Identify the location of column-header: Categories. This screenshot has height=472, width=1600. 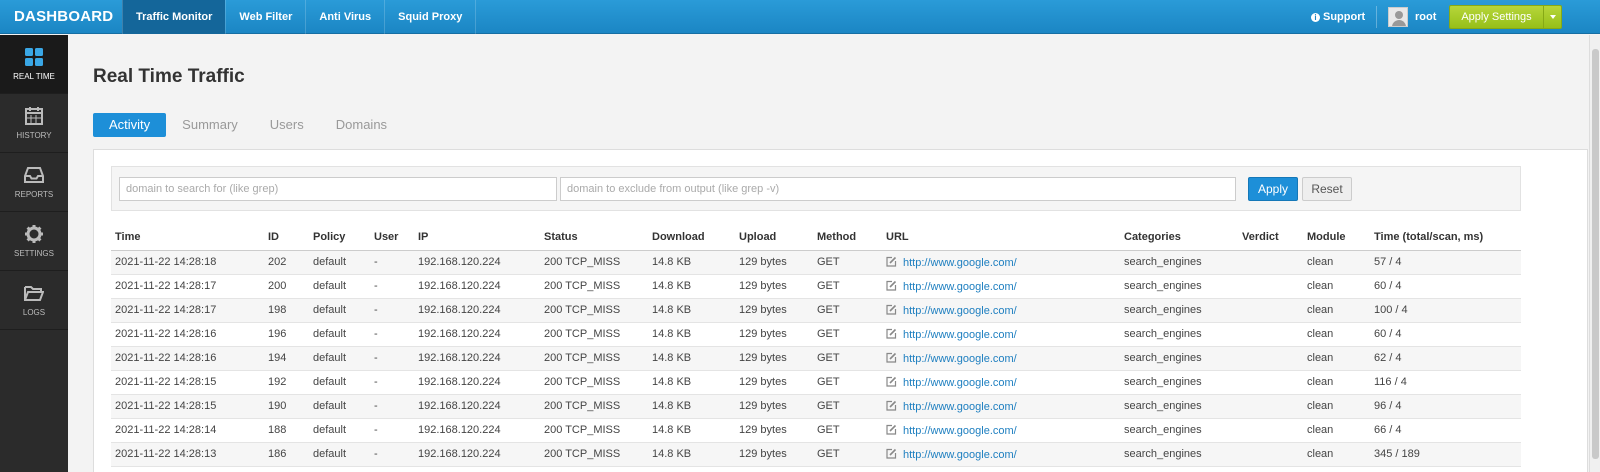
(1179, 238).